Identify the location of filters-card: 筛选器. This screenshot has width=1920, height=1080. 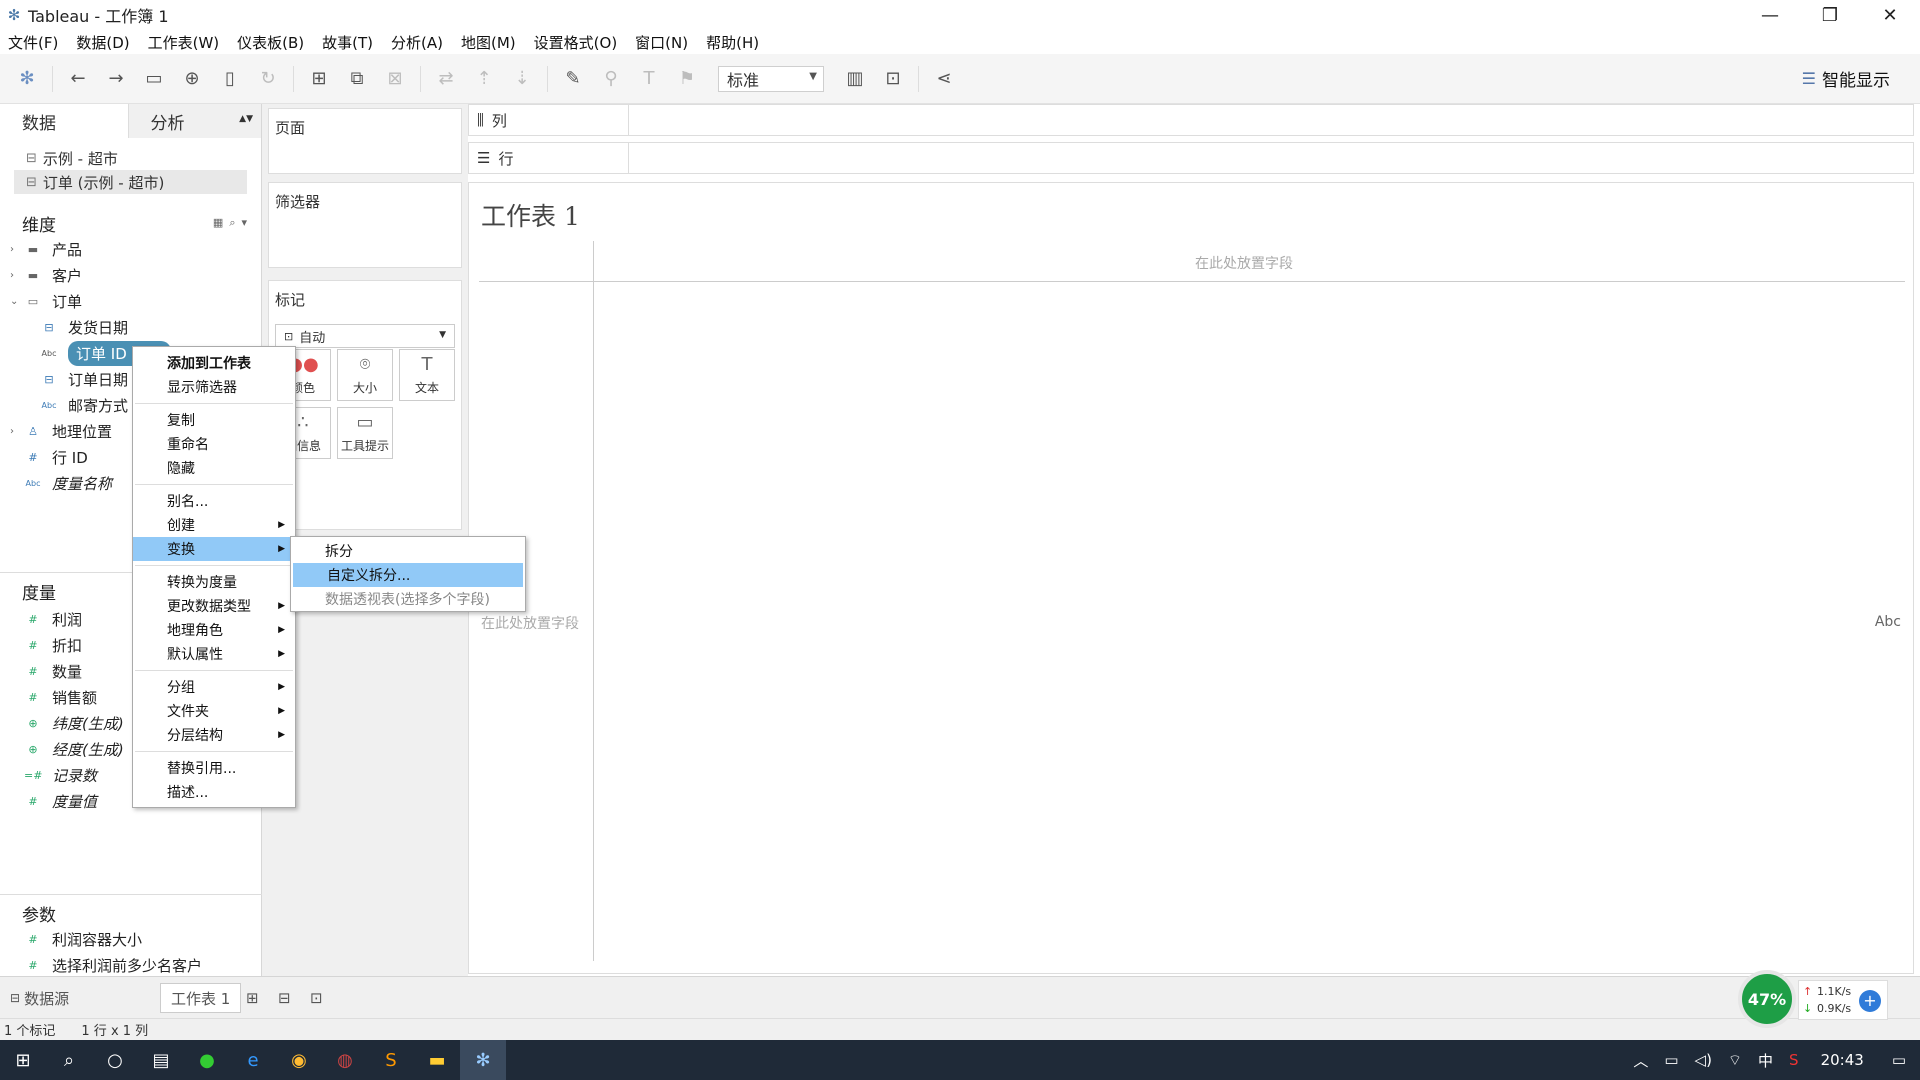
(365, 225).